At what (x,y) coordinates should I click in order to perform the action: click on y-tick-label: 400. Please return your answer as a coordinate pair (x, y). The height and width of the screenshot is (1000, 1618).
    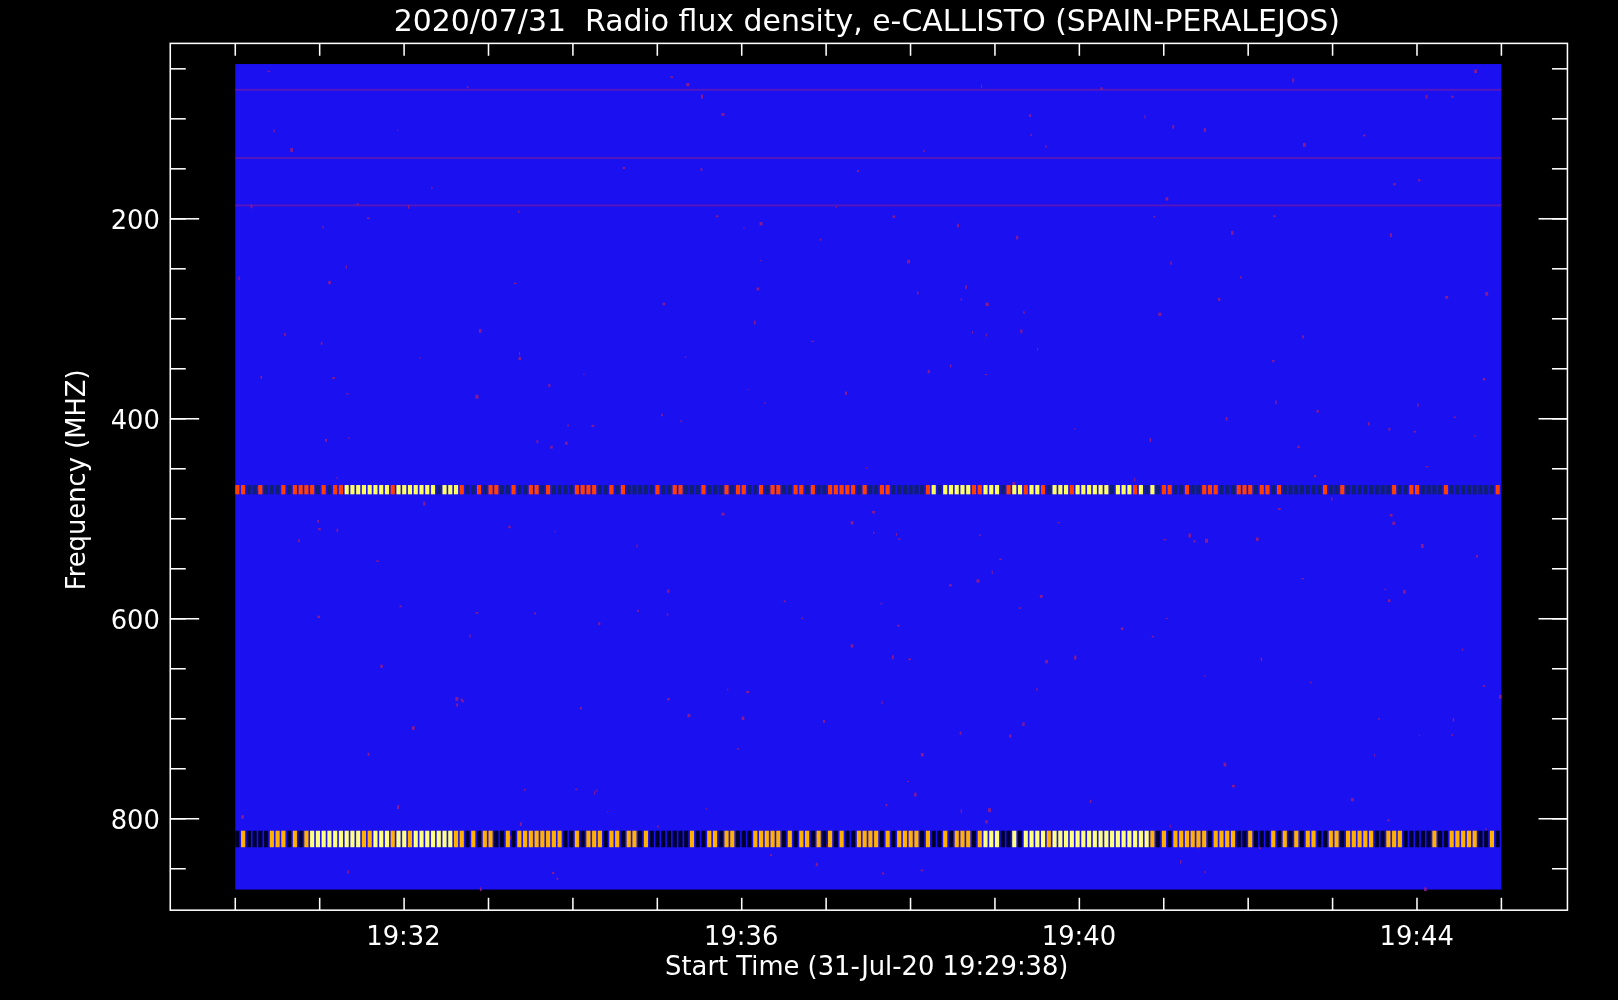
    Looking at the image, I should click on (135, 420).